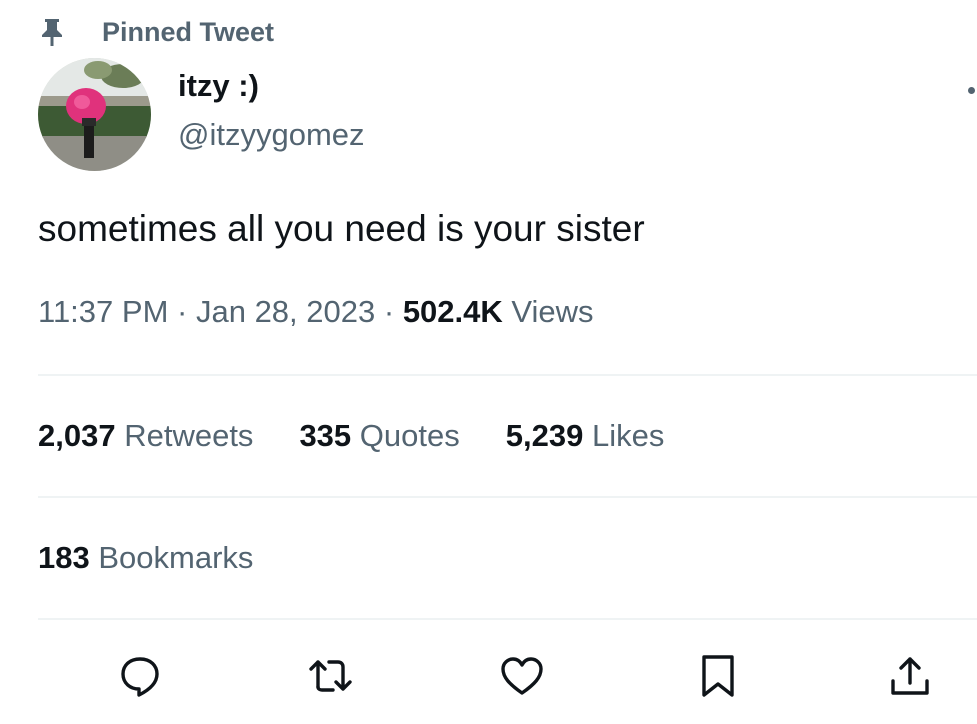  Describe the element at coordinates (325, 435) in the screenshot. I see `quotes-count: 335` at that location.